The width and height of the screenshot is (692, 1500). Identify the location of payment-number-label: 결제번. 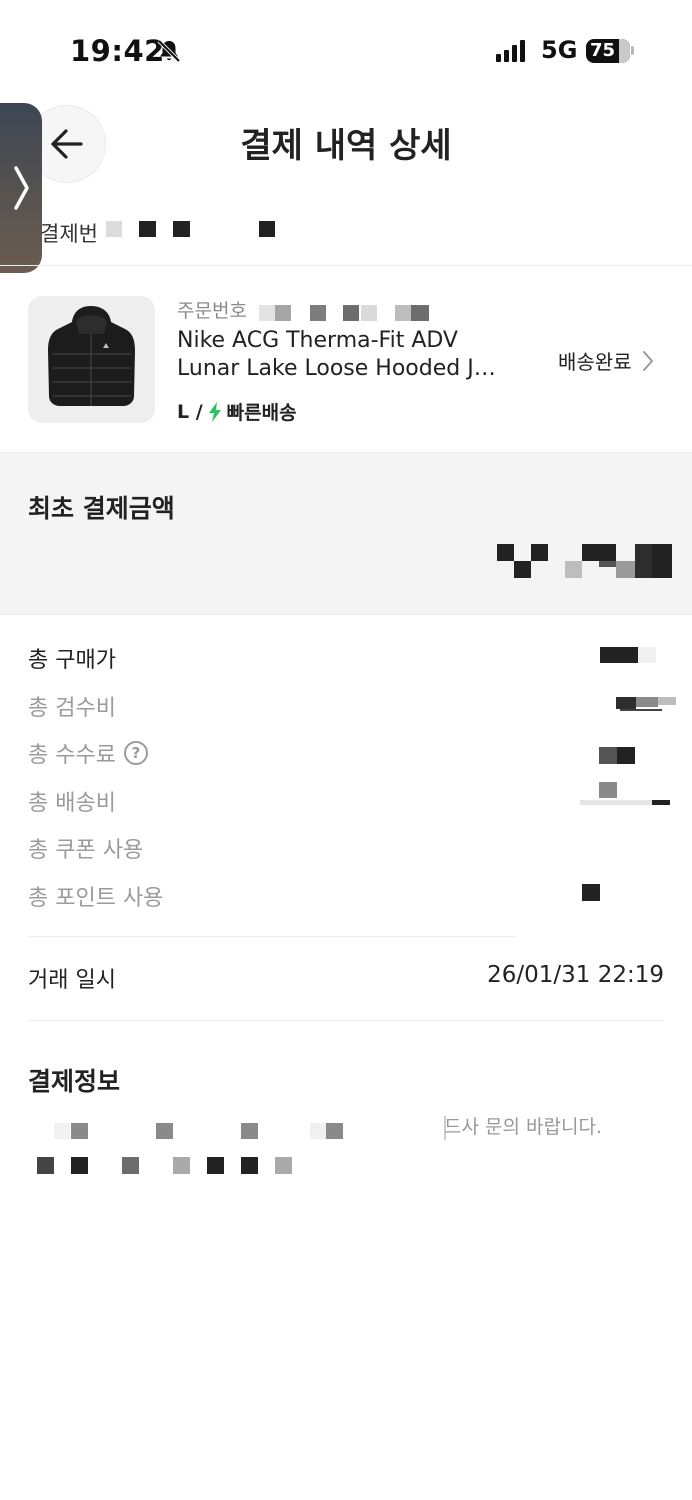
(69, 234).